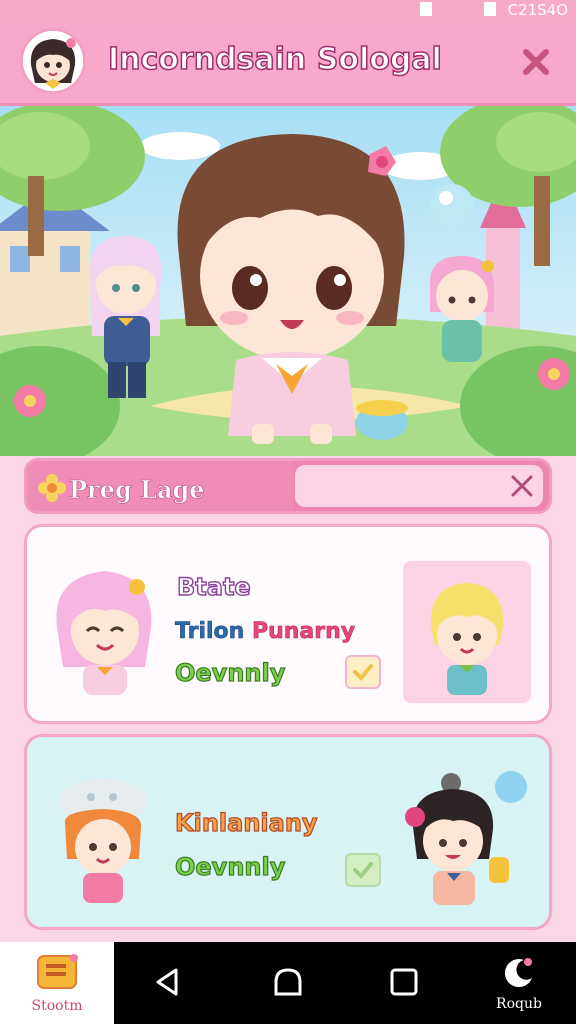 This screenshot has height=1024, width=576. I want to click on card-avatar-pink, so click(104, 627).